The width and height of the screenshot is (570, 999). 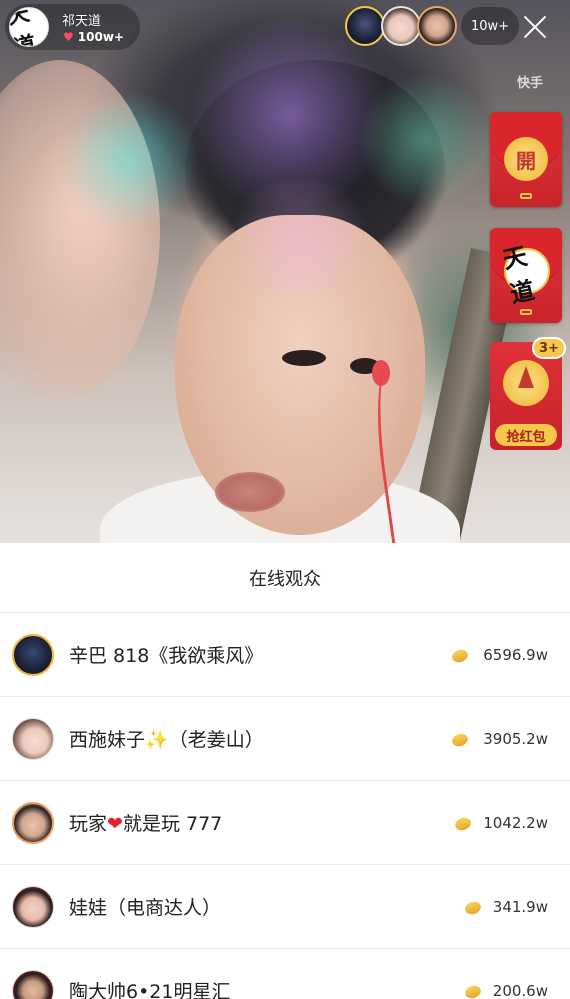 I want to click on close-icon, so click(x=535, y=27).